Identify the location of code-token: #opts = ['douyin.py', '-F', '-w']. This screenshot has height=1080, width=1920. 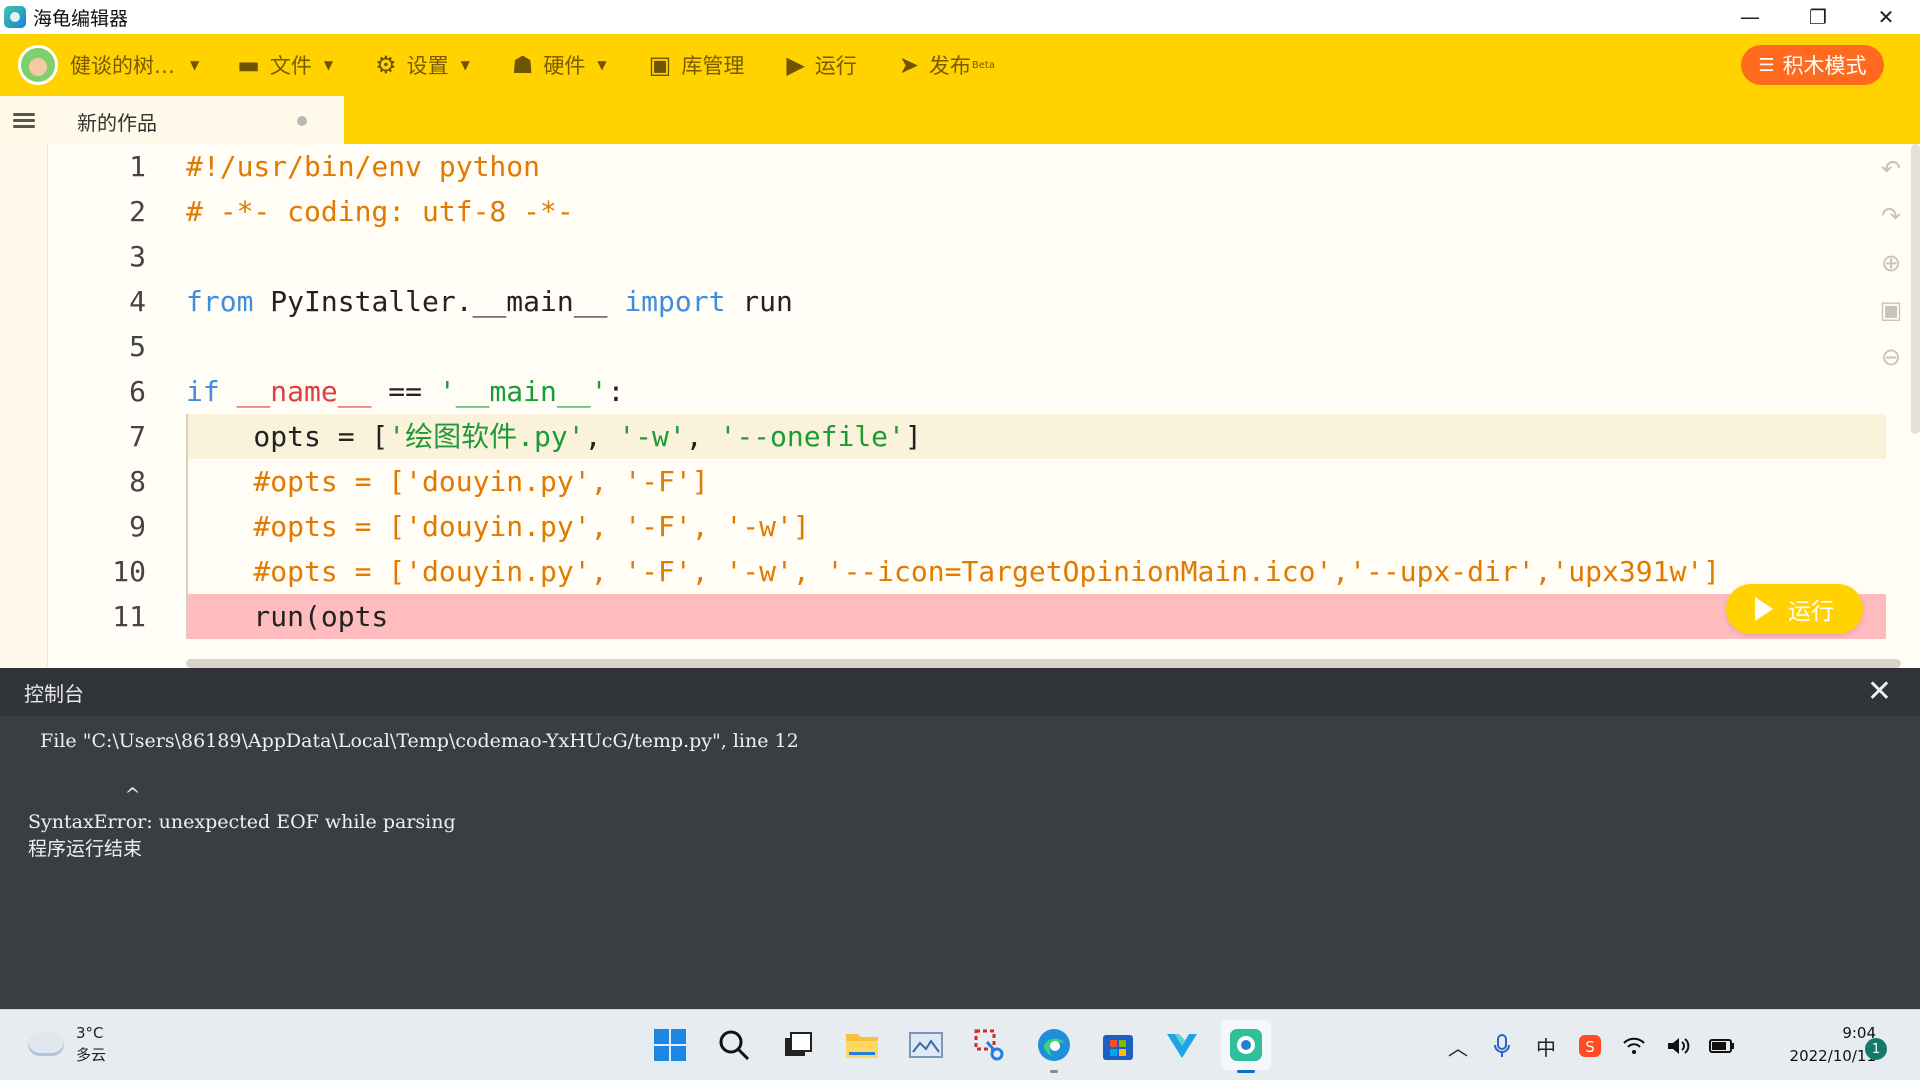
(498, 526).